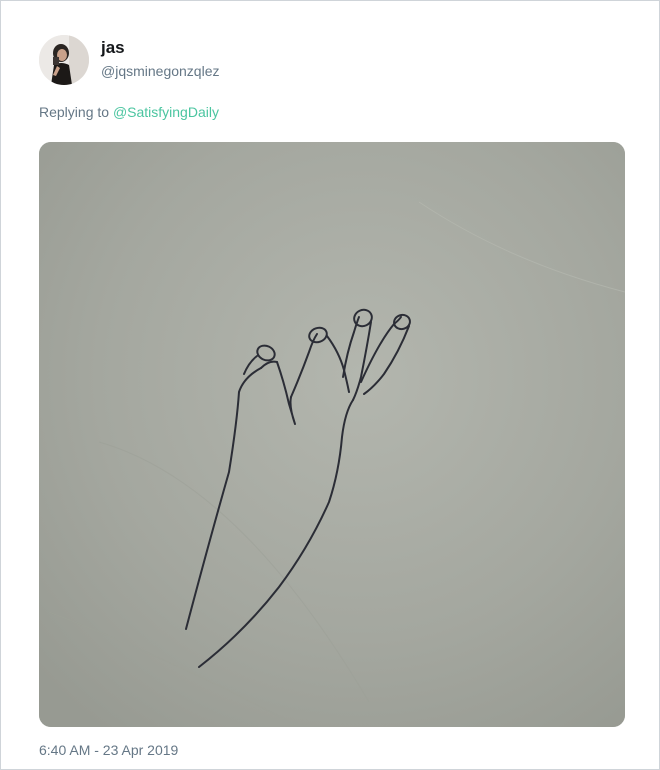 The width and height of the screenshot is (660, 770). Describe the element at coordinates (160, 48) in the screenshot. I see `display-name: jas` at that location.